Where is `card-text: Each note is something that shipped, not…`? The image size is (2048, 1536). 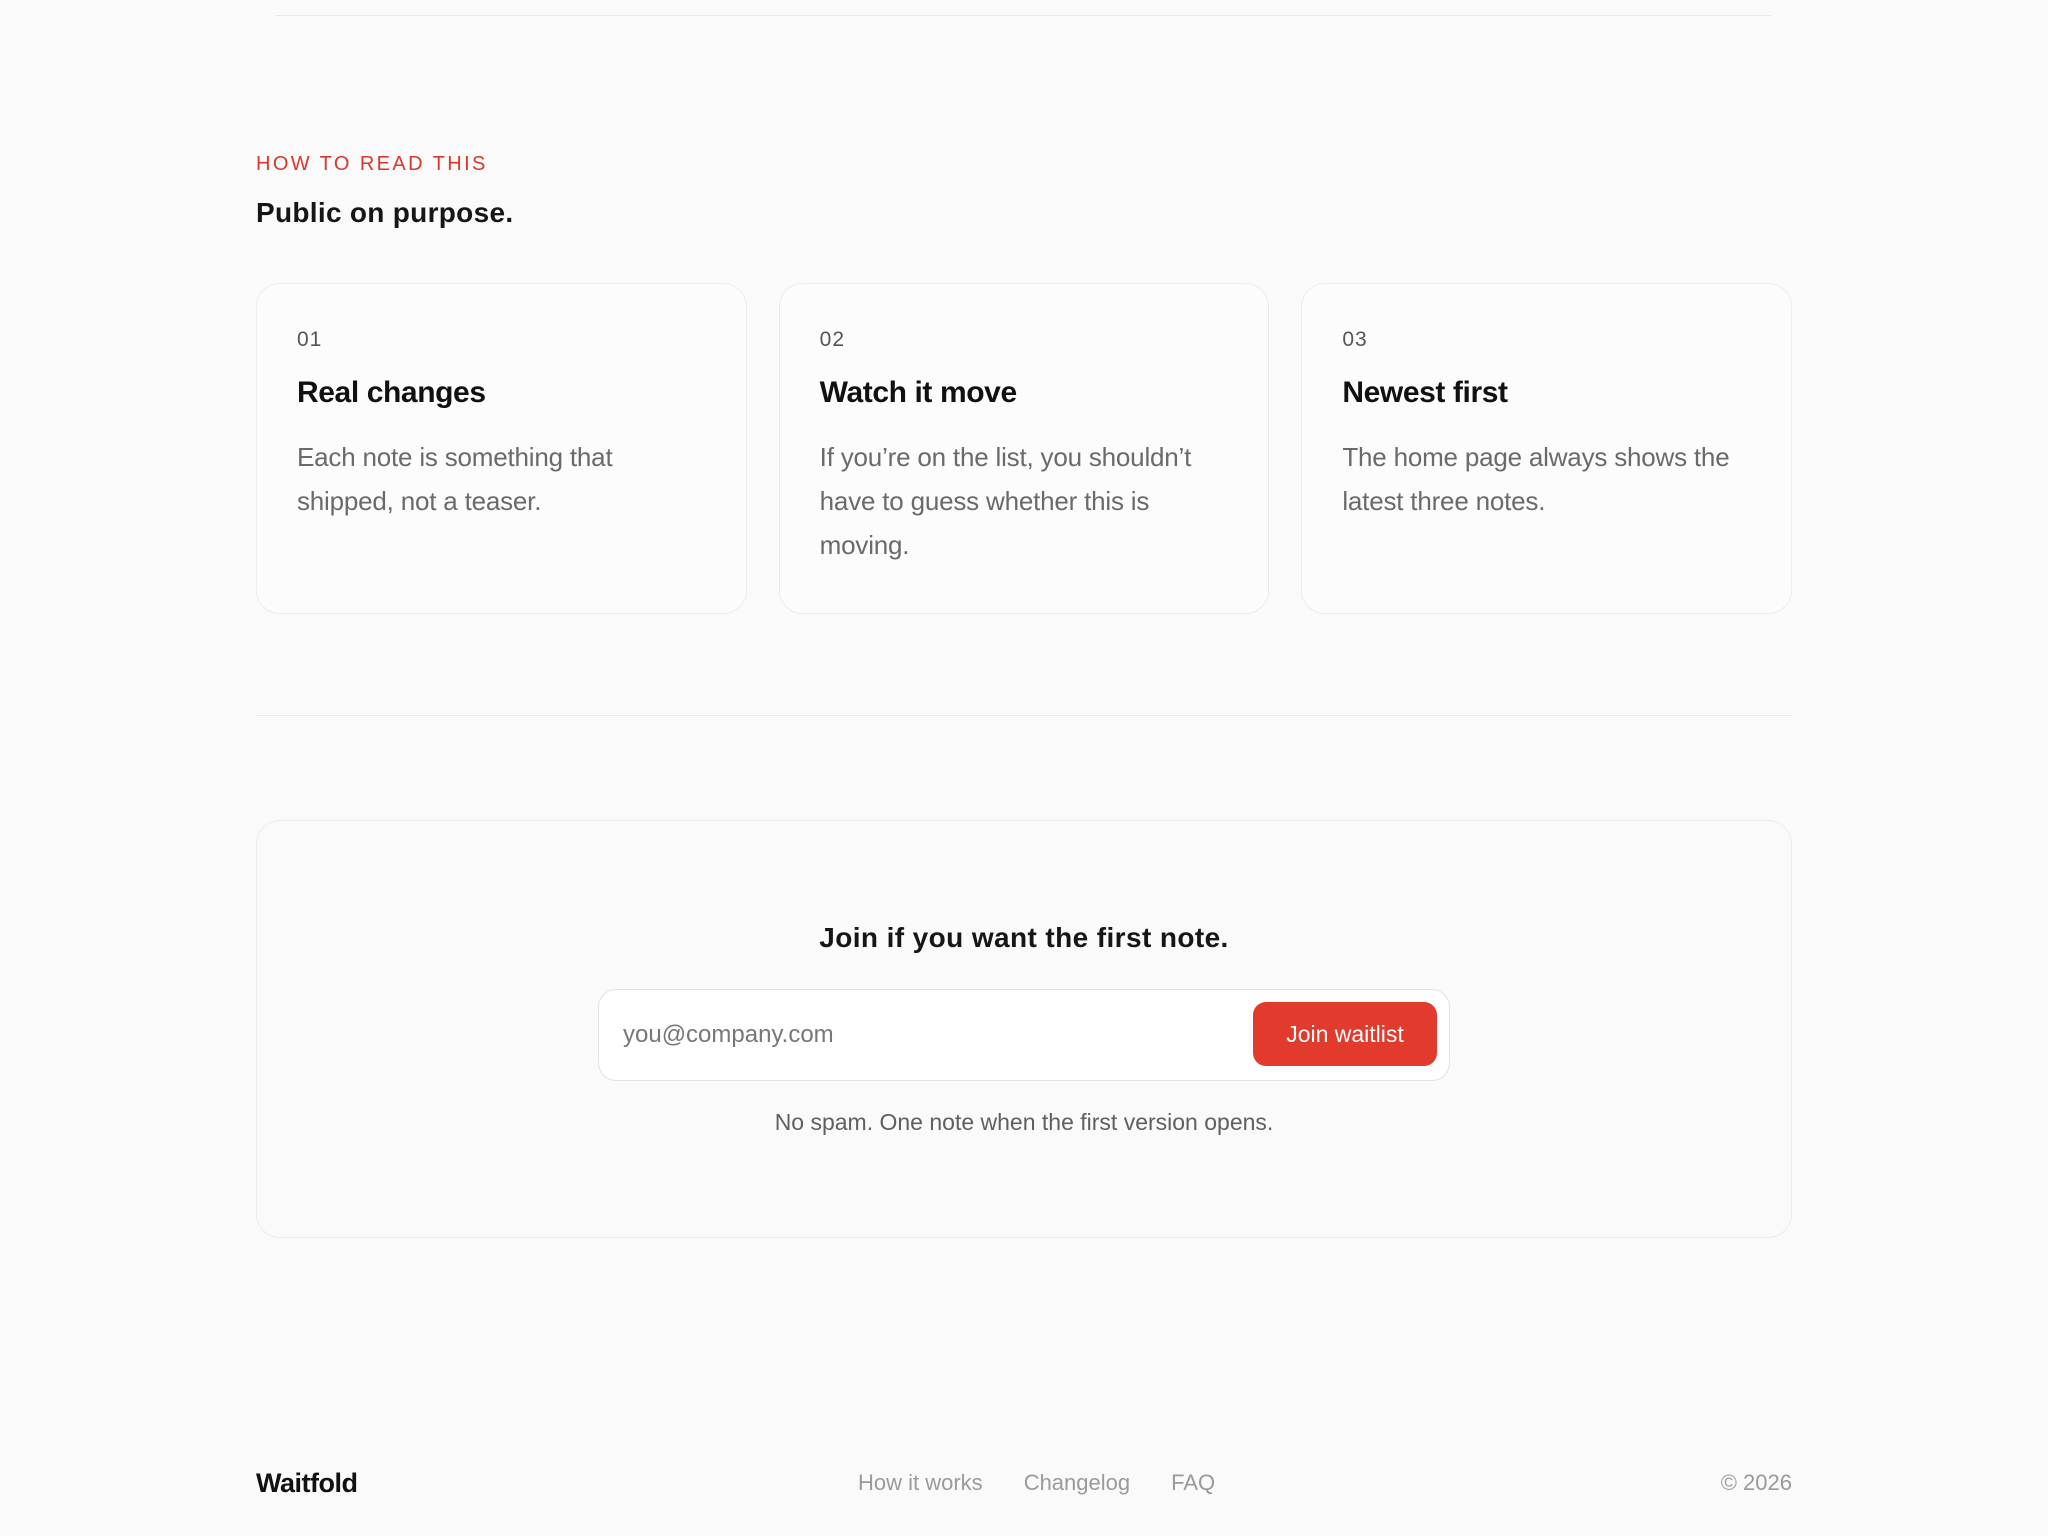 card-text: Each note is something that shipped, not… is located at coordinates (455, 479).